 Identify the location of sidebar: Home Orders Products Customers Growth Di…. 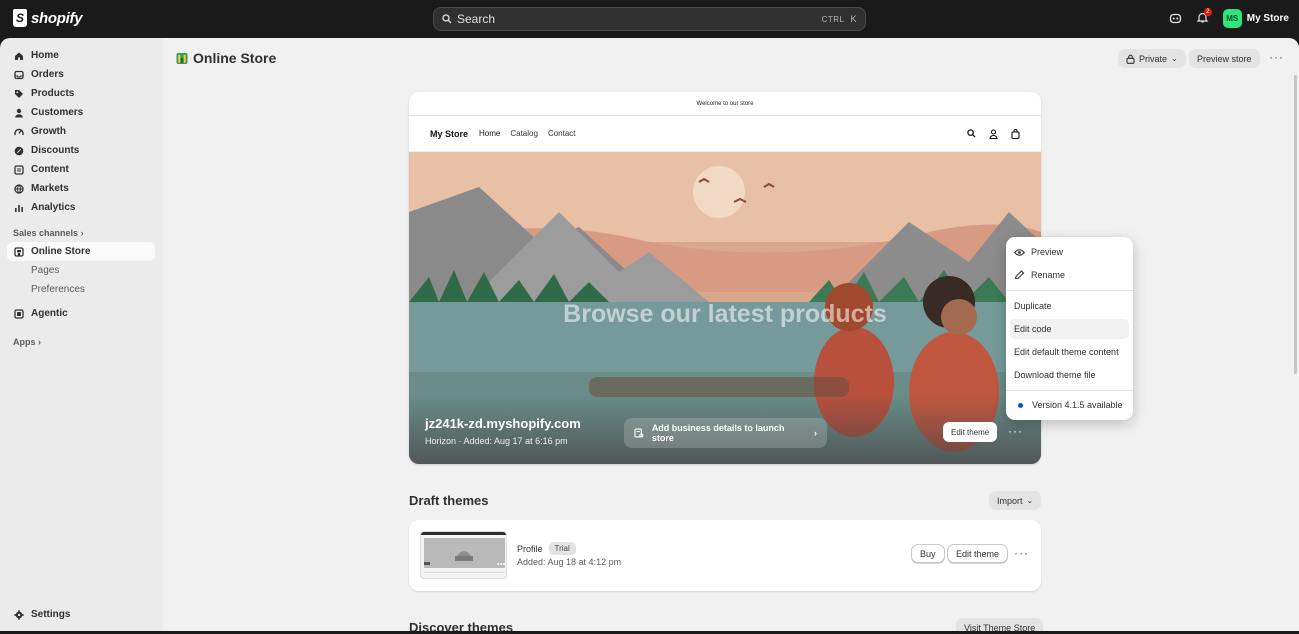
(81, 334).